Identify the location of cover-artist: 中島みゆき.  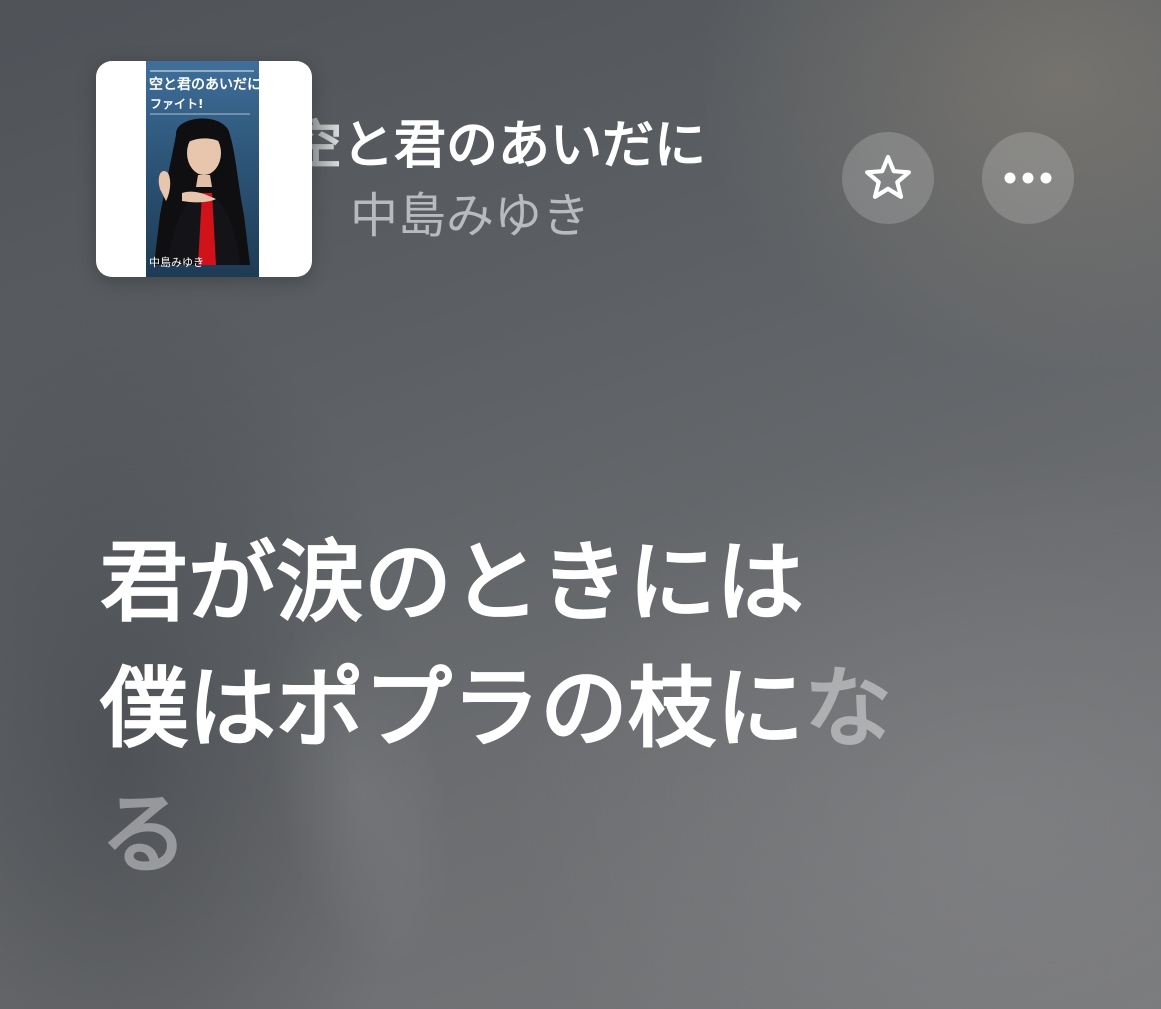
(176, 262).